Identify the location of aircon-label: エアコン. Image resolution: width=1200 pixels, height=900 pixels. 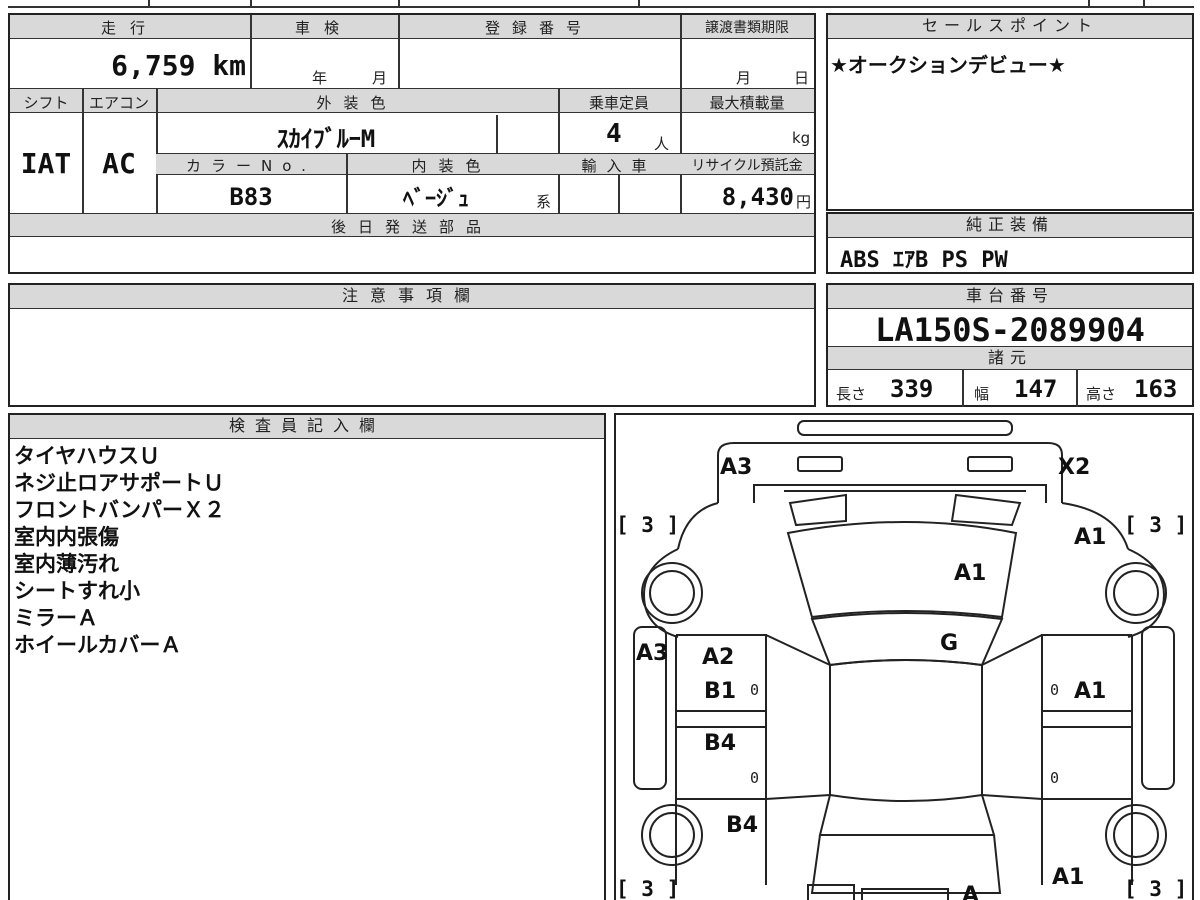
(118, 103).